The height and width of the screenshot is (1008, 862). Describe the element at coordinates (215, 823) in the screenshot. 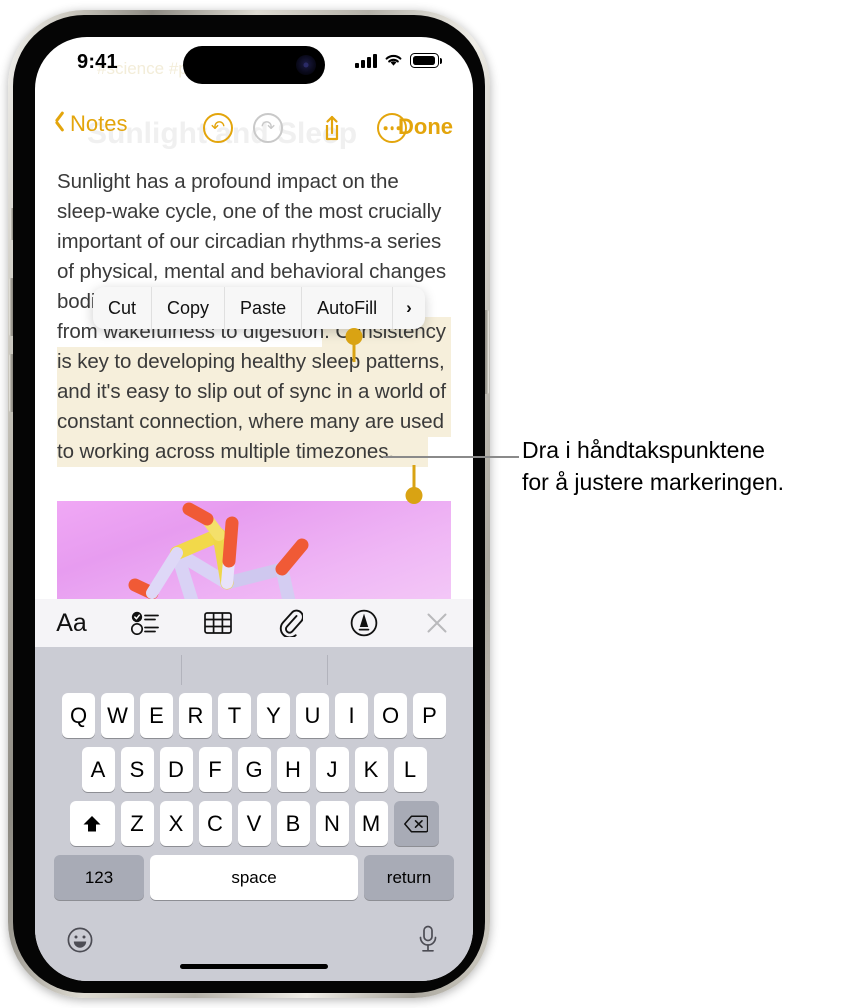

I see `key-c: C` at that location.